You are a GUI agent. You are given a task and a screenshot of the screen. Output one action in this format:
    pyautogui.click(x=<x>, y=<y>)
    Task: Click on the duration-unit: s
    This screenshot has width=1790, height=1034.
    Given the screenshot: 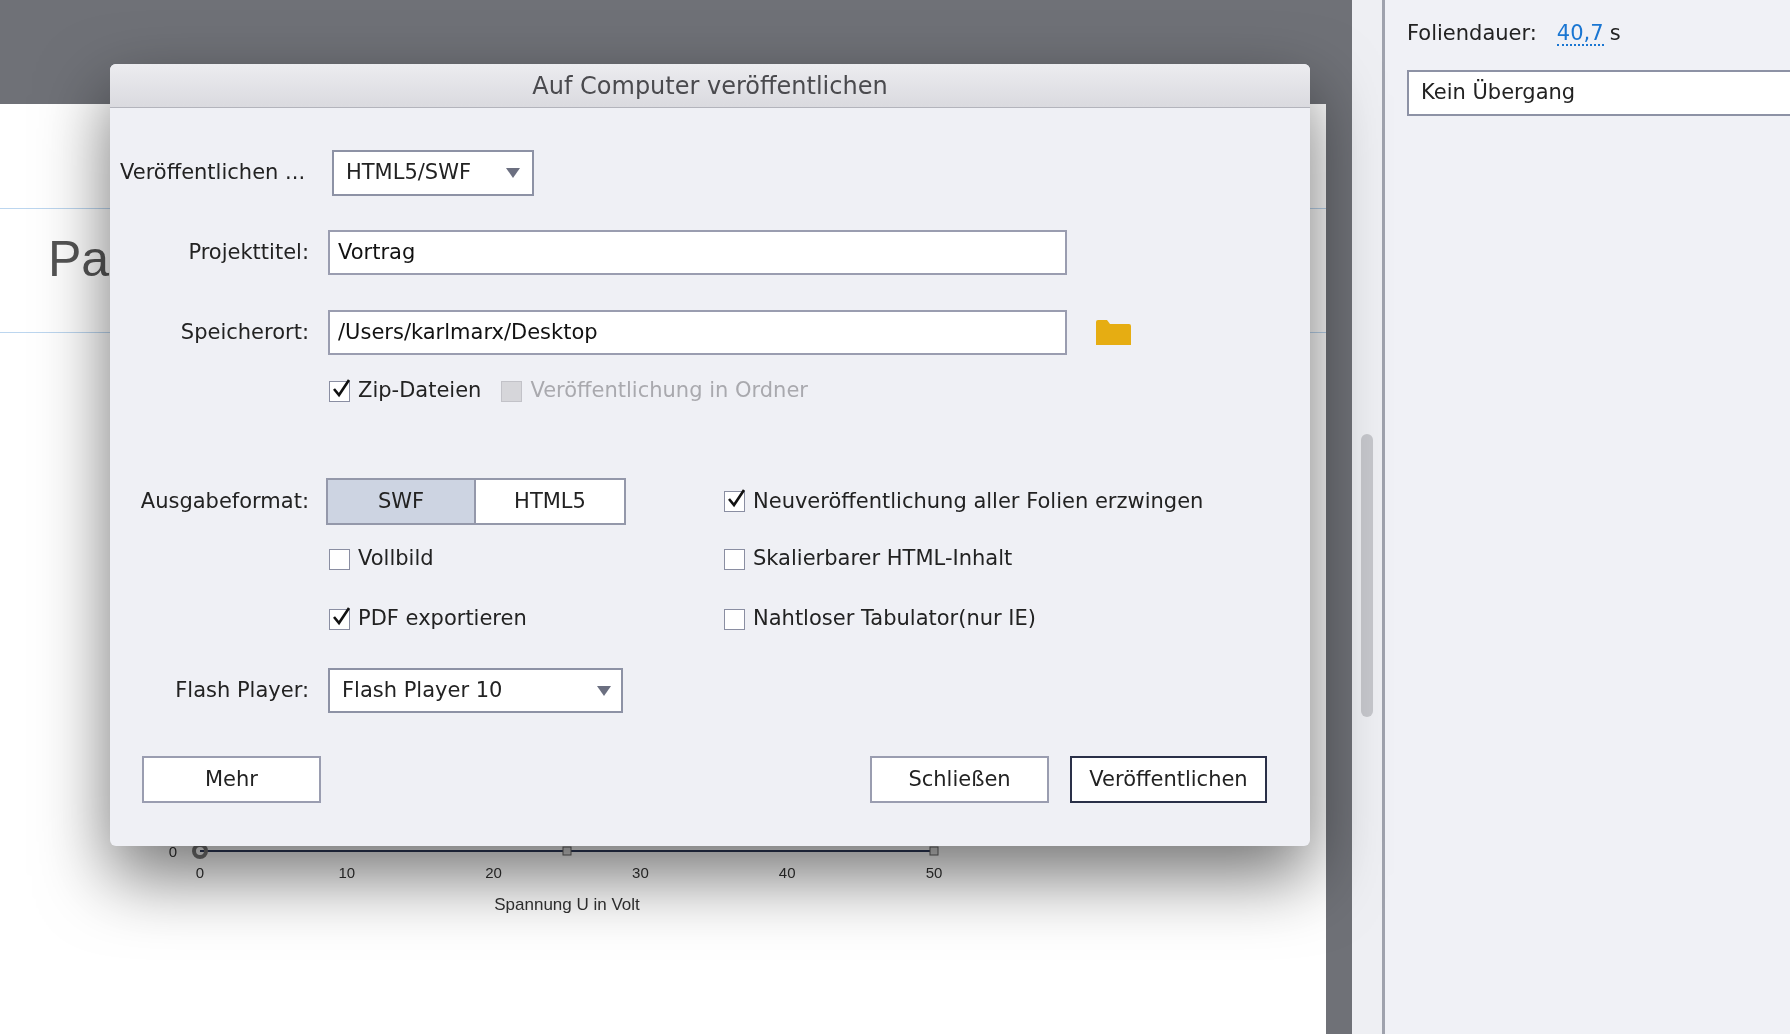 What is the action you would take?
    pyautogui.click(x=1615, y=33)
    